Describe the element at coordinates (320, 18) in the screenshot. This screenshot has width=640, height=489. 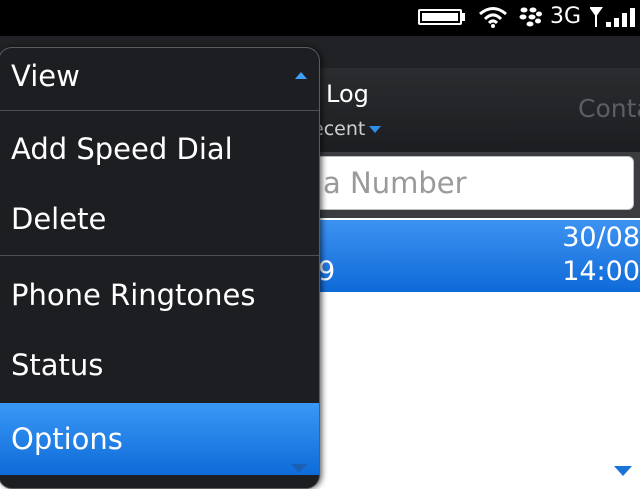
I see `status-bar: 3G` at that location.